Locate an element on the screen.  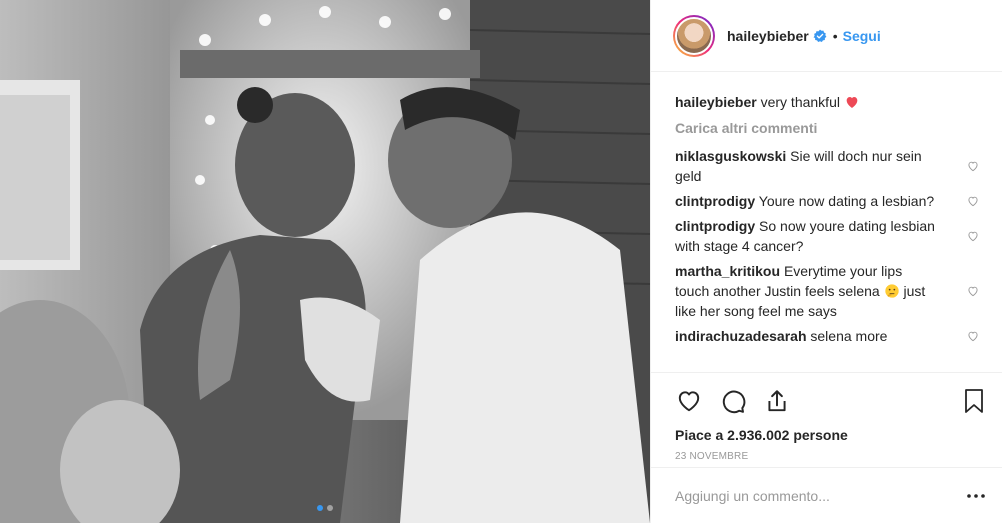
comment-icon is located at coordinates (734, 402).